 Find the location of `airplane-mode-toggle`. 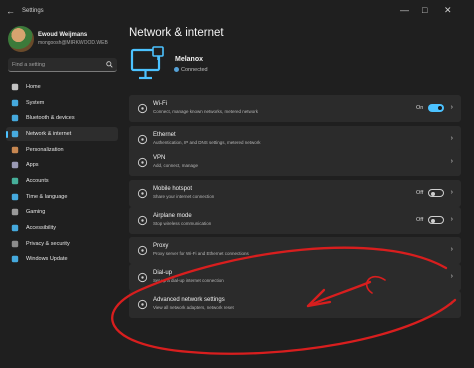

airplane-mode-toggle is located at coordinates (436, 220).